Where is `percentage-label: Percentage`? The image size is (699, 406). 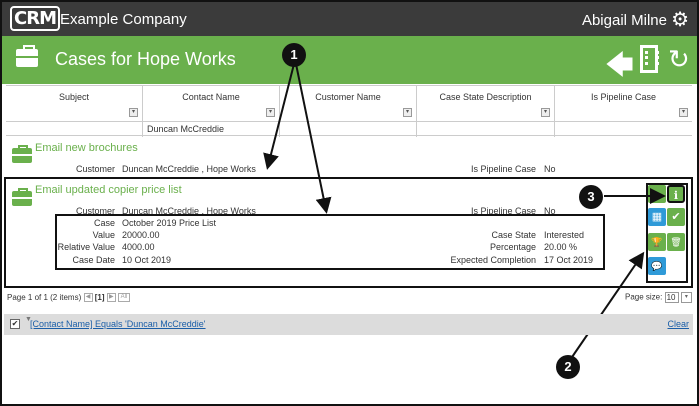
percentage-label: Percentage is located at coordinates (512, 247).